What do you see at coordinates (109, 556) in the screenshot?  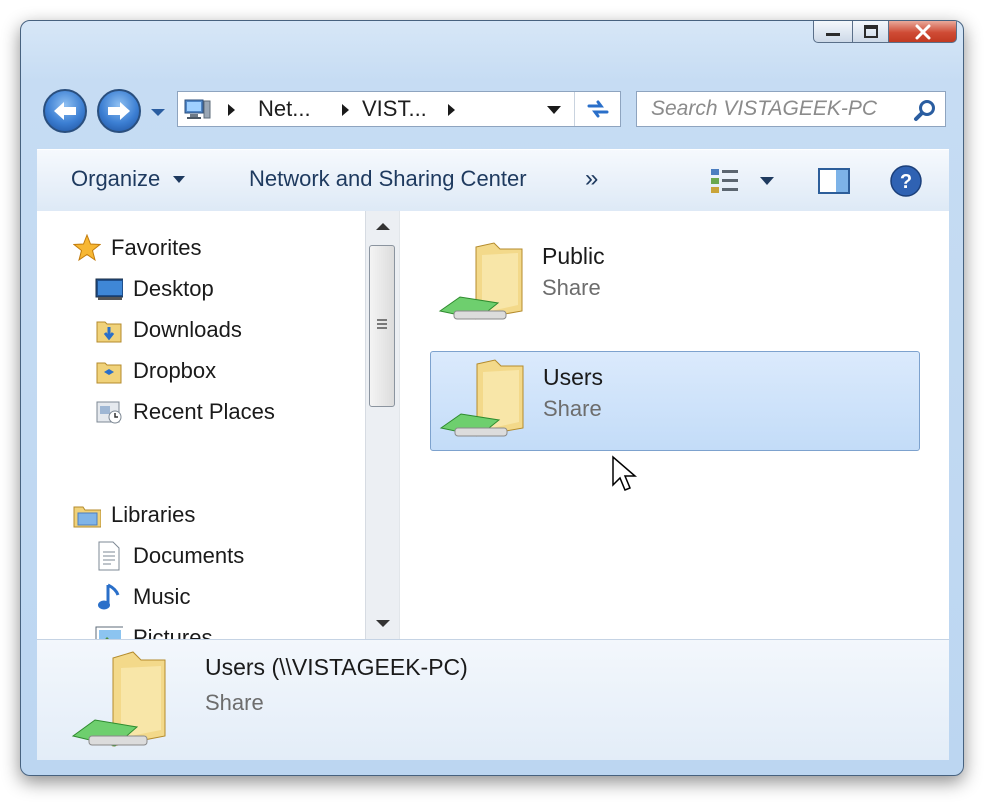 I see `document-icon` at bounding box center [109, 556].